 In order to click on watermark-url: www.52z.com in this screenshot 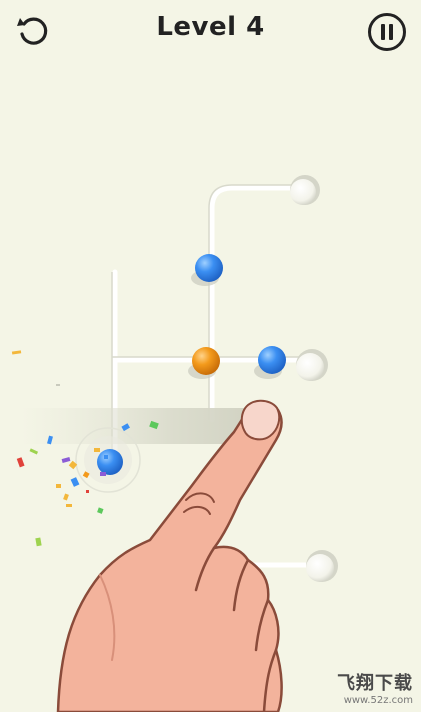, I will do `click(378, 700)`.